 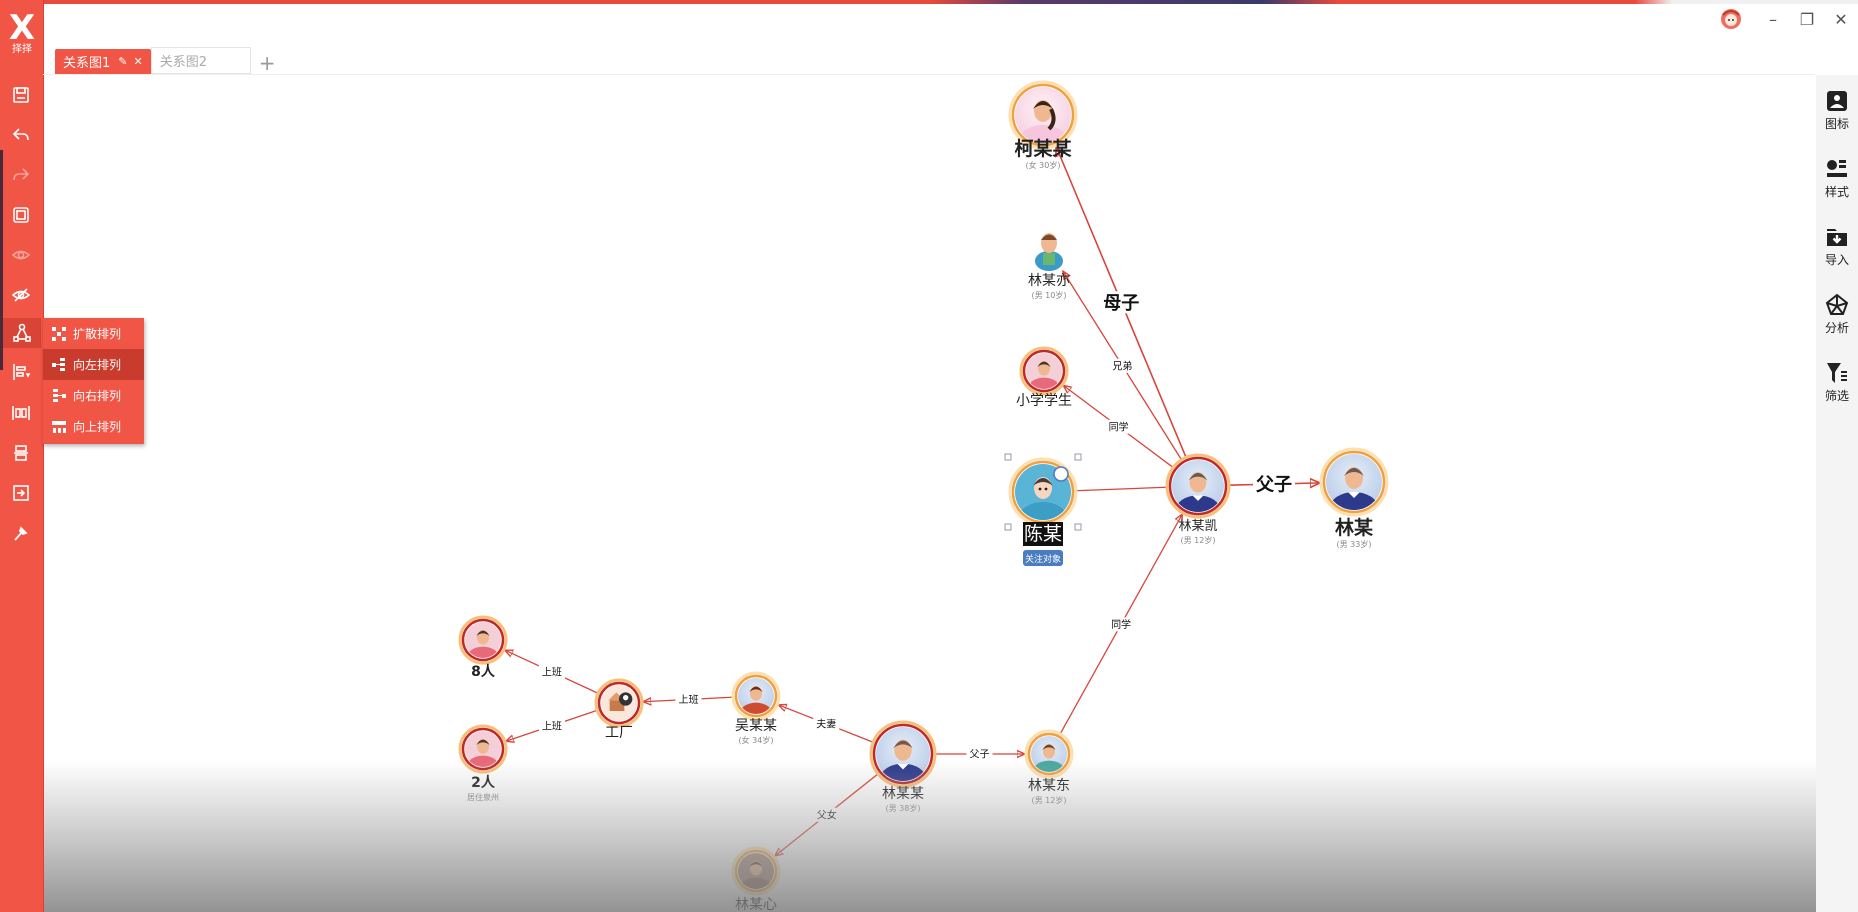 I want to click on pin-icon, so click(x=21, y=533).